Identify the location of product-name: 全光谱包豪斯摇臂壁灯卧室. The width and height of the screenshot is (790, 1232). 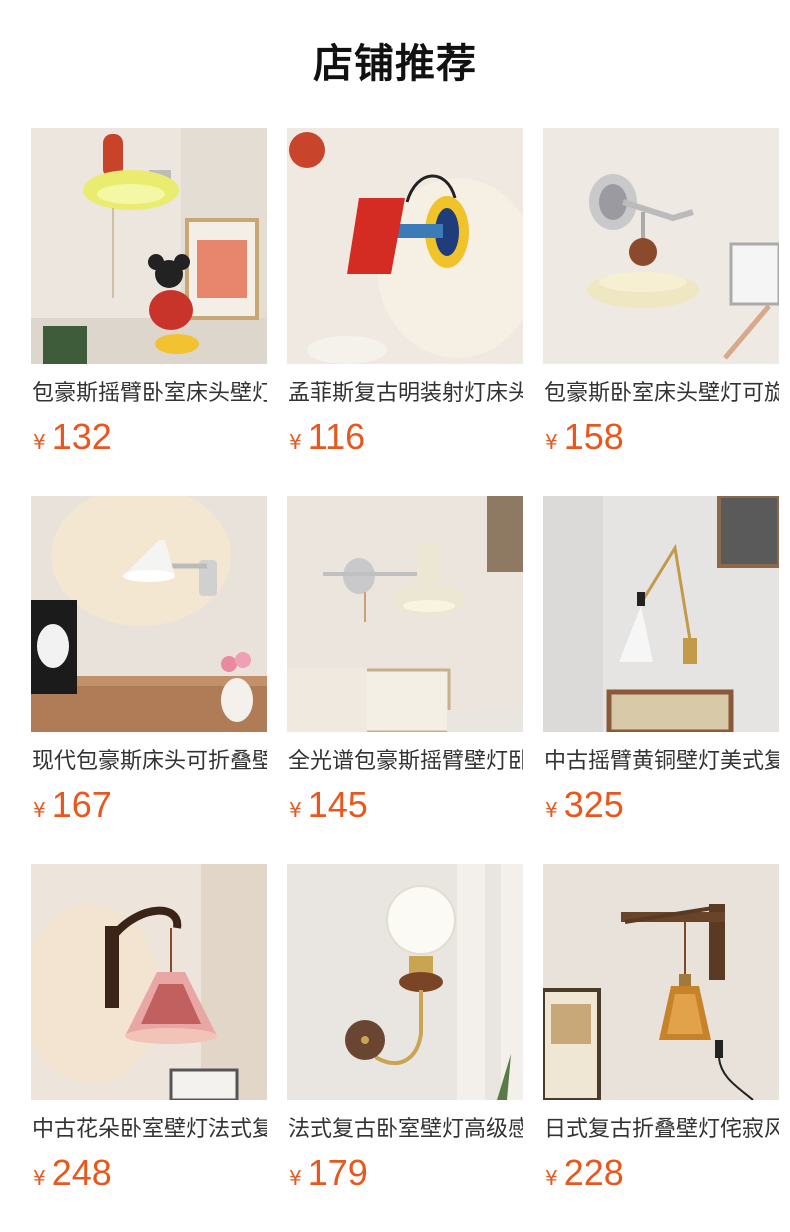
(405, 762).